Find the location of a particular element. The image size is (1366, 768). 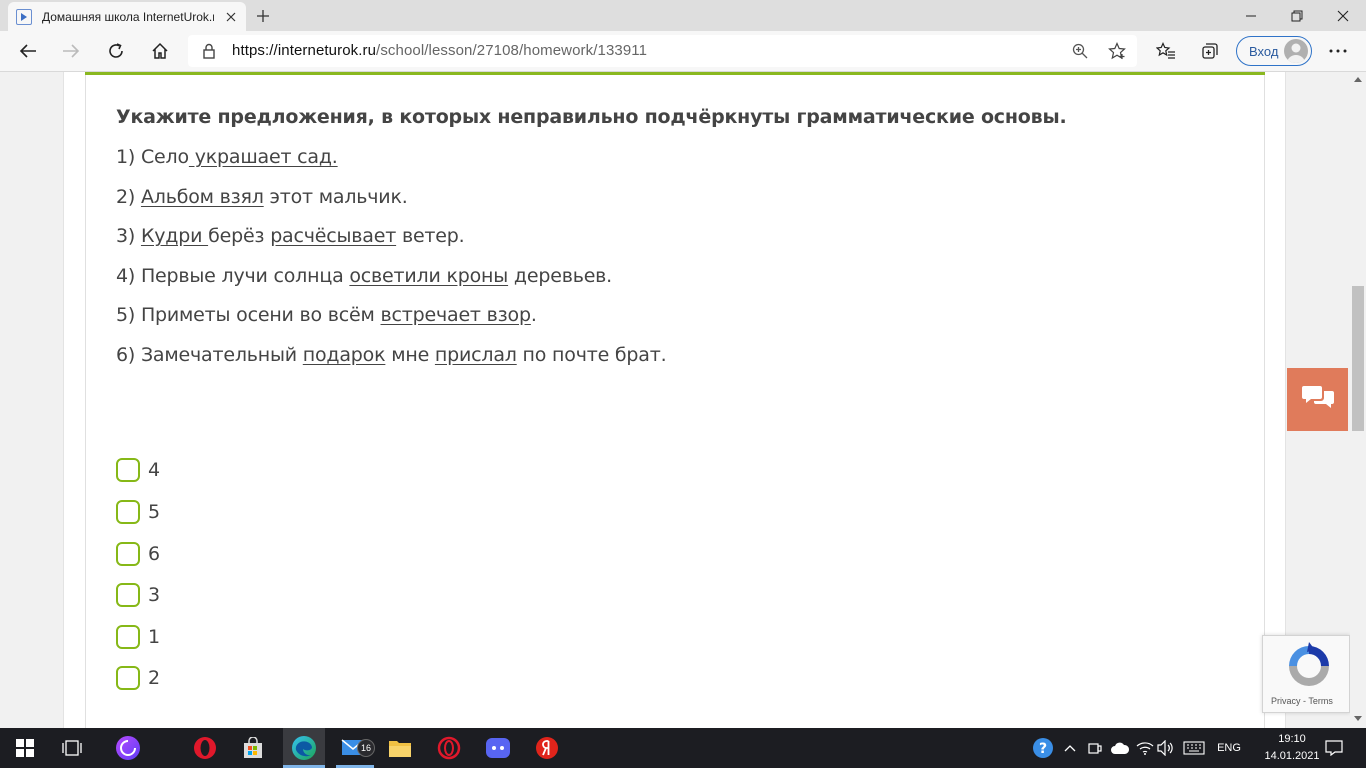

tab-title: Домашняя школа InternetUrok.r is located at coordinates (128, 16).